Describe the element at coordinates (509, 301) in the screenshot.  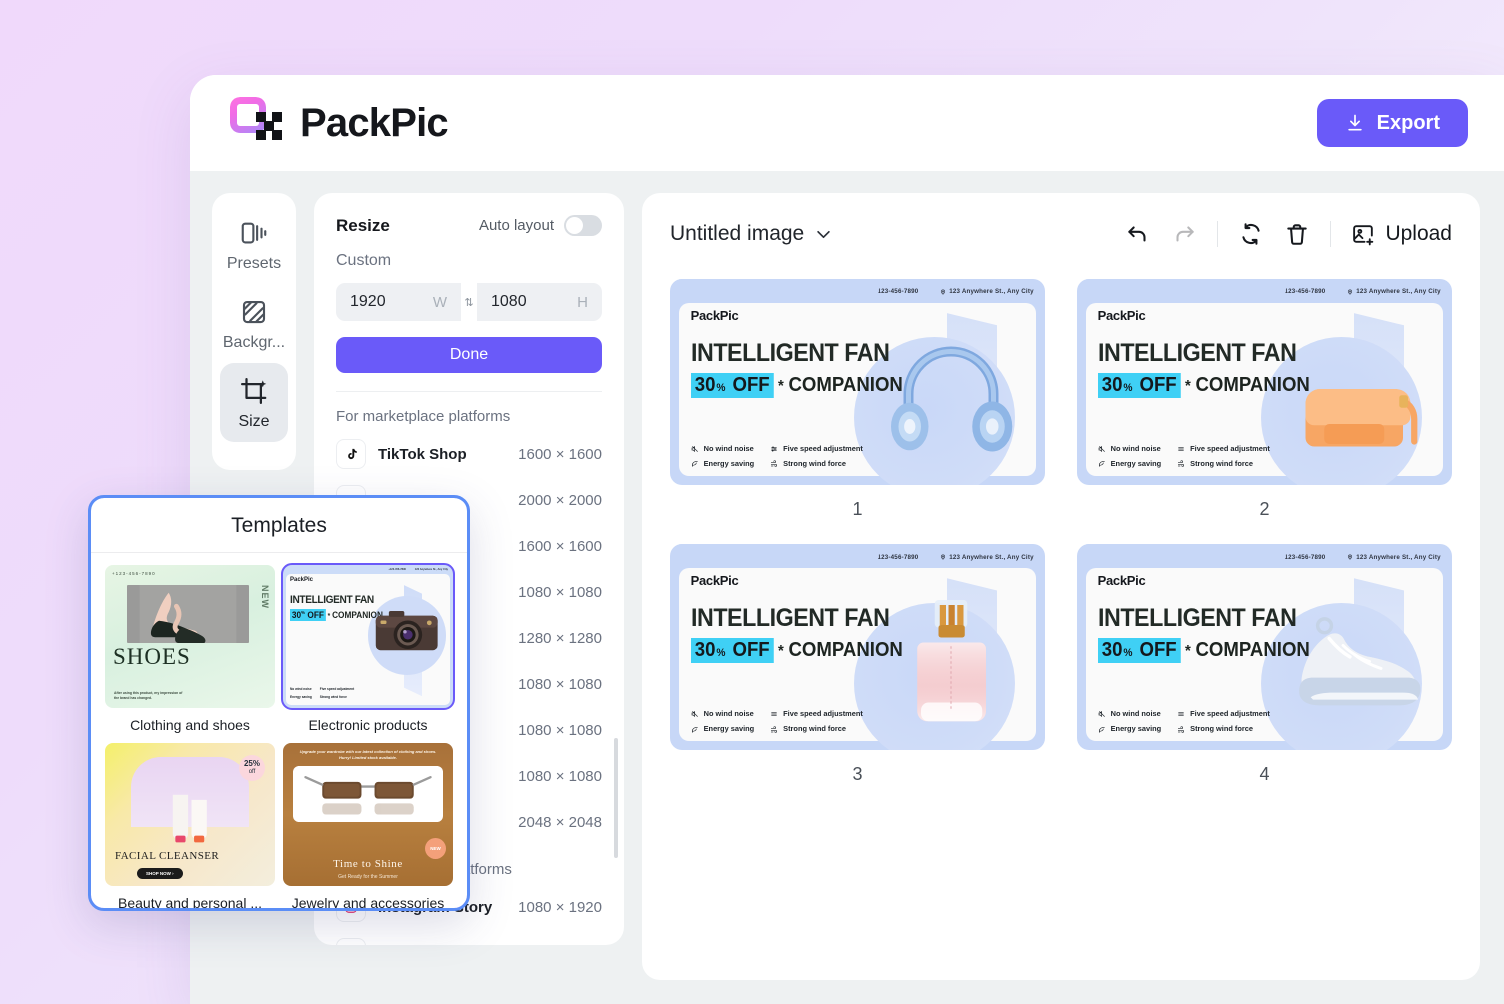
I see `height-value: 1080` at that location.